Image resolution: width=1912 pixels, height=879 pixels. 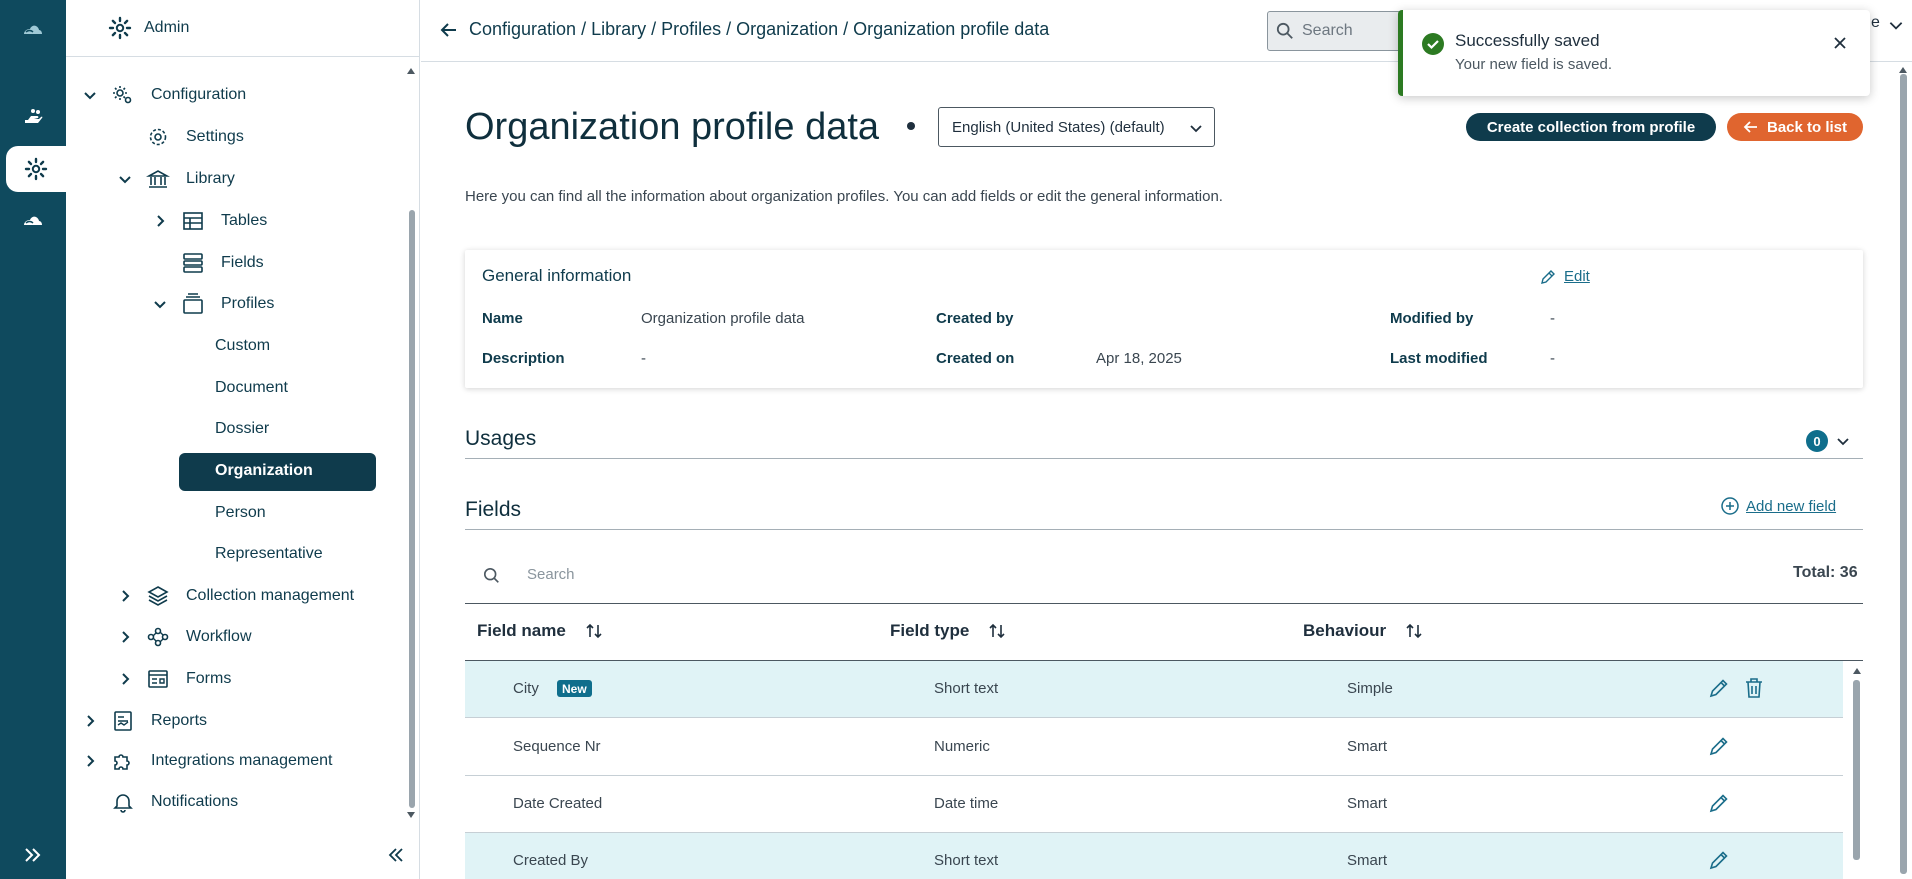 What do you see at coordinates (557, 275) in the screenshot?
I see `card-title: General information` at bounding box center [557, 275].